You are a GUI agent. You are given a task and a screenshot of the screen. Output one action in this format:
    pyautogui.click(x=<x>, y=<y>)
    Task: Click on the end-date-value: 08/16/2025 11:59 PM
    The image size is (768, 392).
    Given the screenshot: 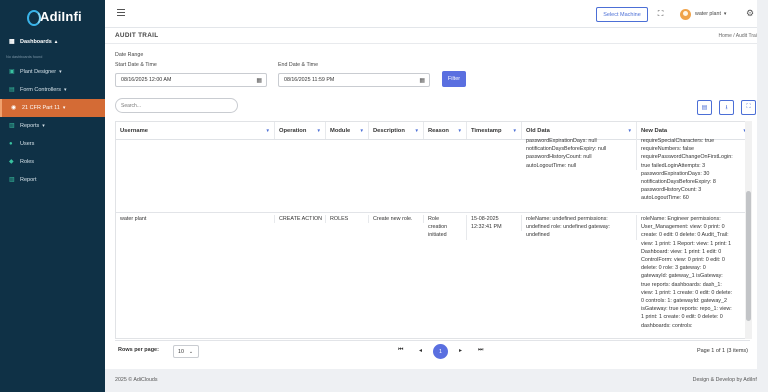 What is the action you would take?
    pyautogui.click(x=309, y=80)
    